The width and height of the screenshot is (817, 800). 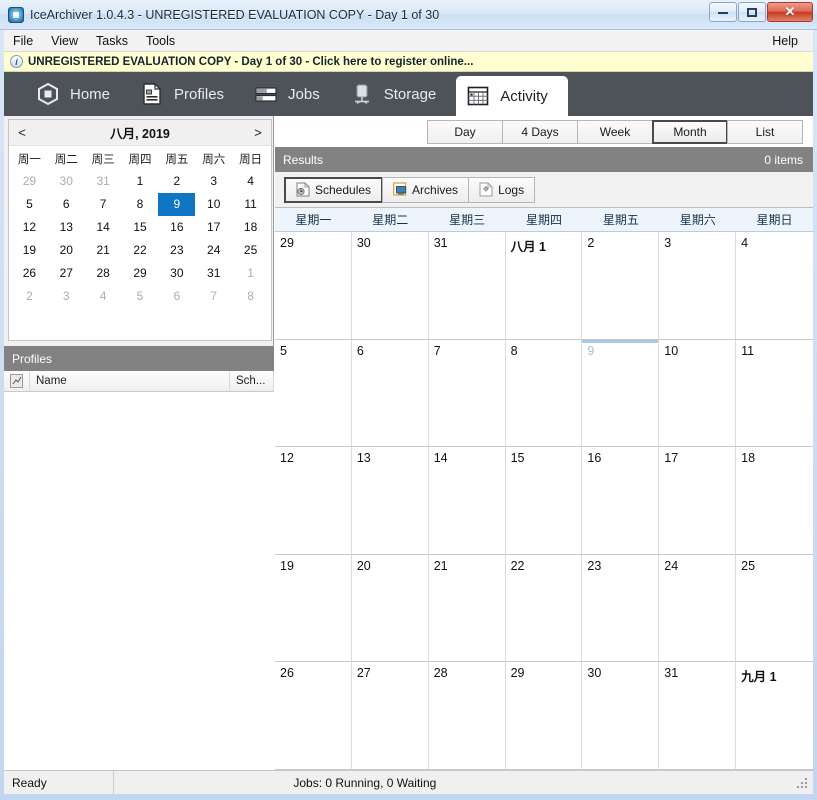 What do you see at coordinates (313, 501) in the screenshot?
I see `month-calendar-cell: 12` at bounding box center [313, 501].